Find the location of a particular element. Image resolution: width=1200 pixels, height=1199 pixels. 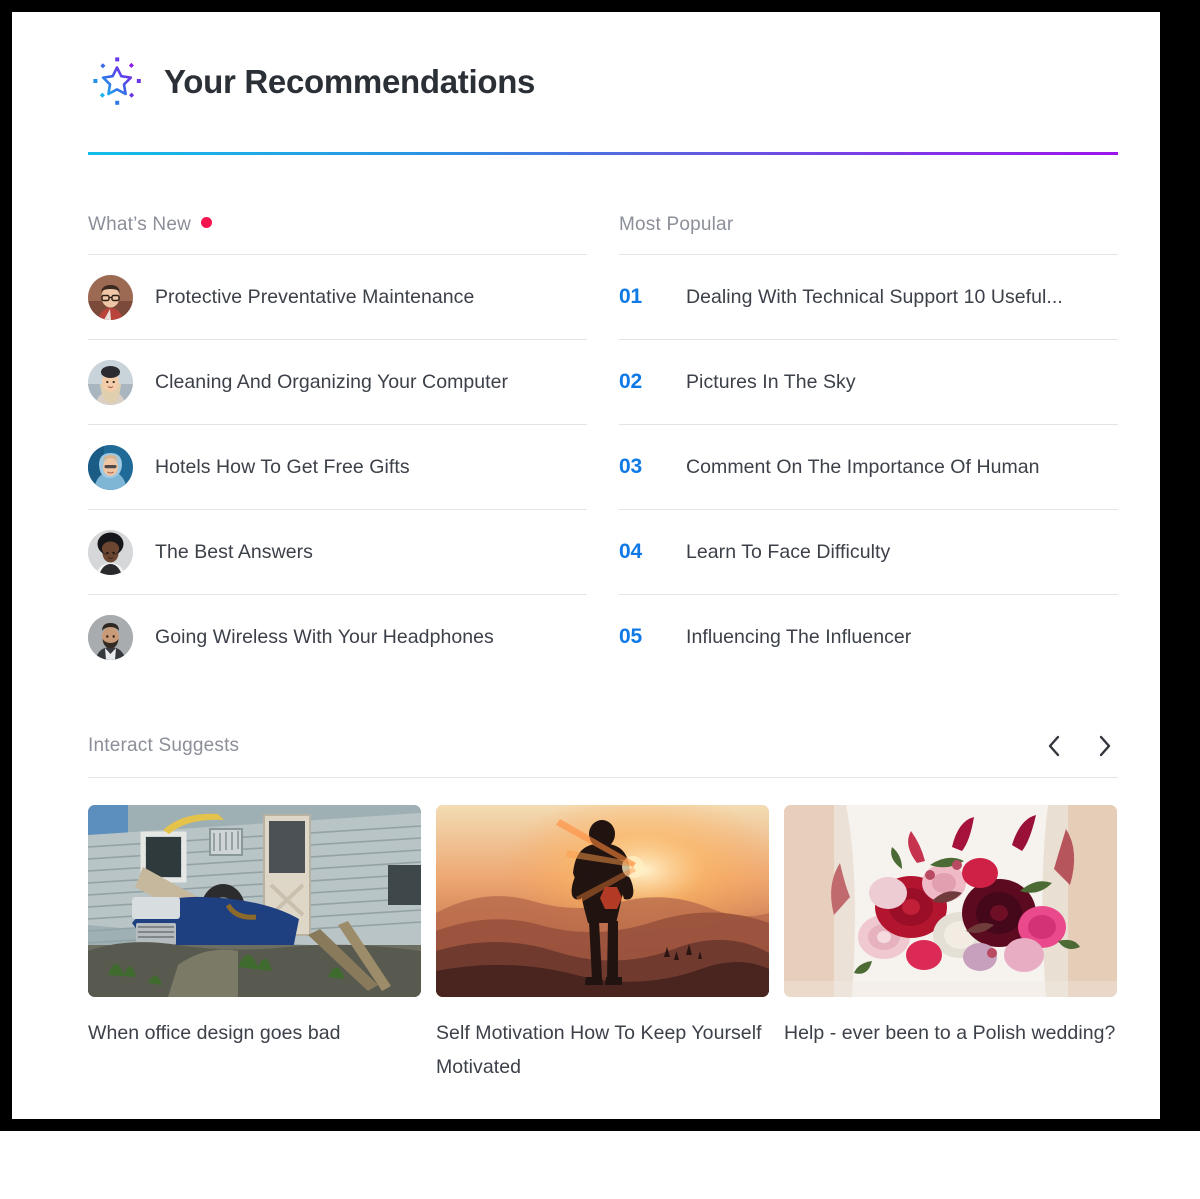

interact-suggests-header: Interact Suggests is located at coordinates (603, 755).